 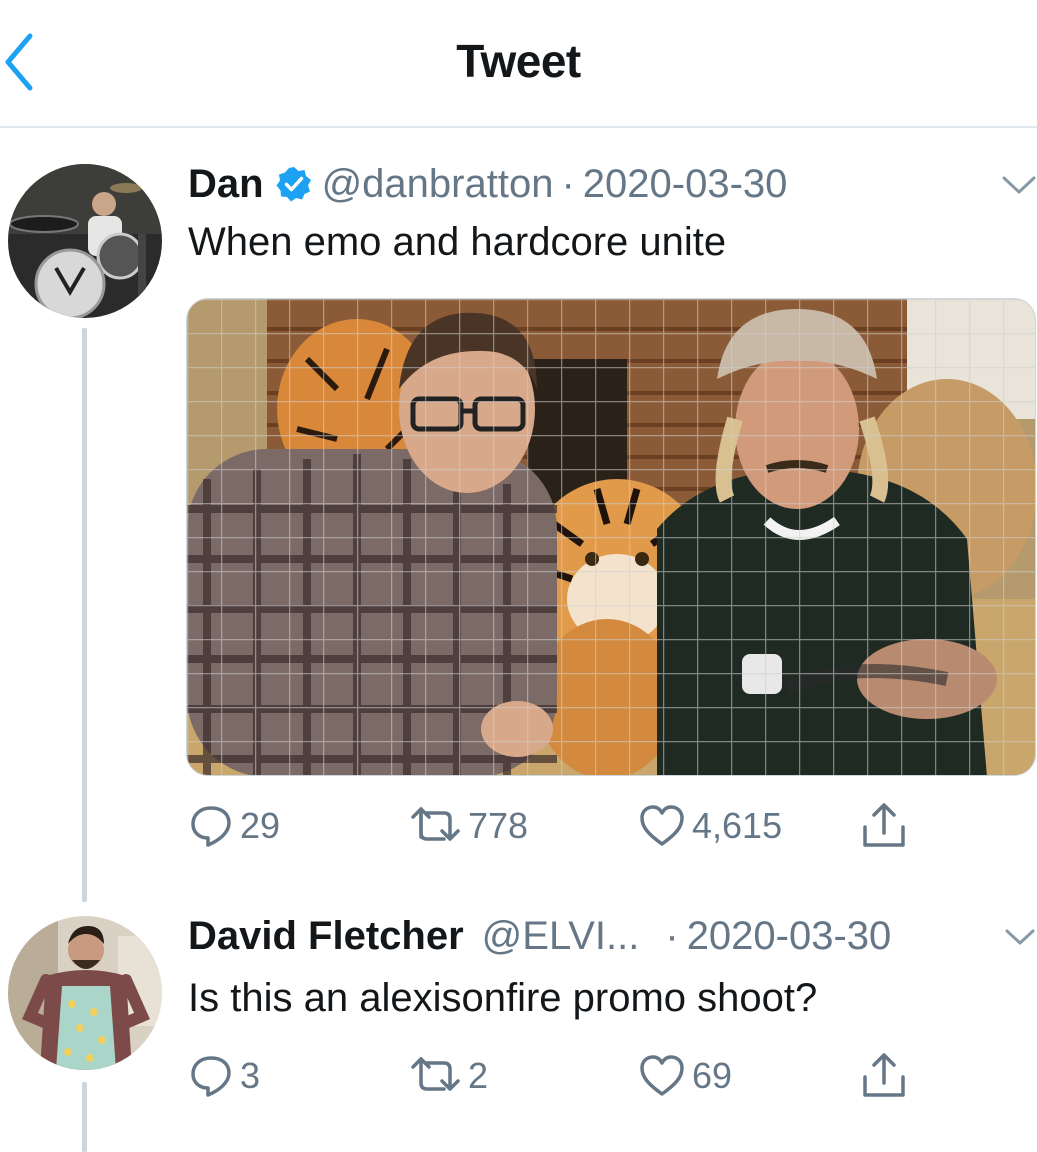 I want to click on drummer-avatar-image, so click(x=85, y=241).